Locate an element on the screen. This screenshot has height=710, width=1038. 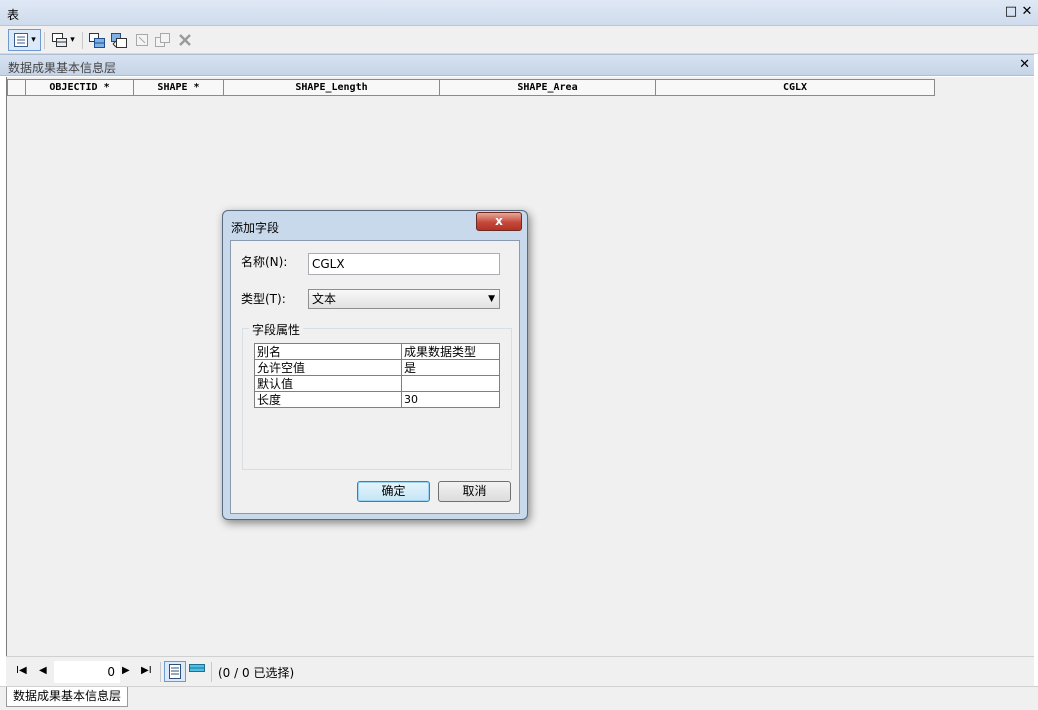
property-key: 允许空值 is located at coordinates (328, 367).